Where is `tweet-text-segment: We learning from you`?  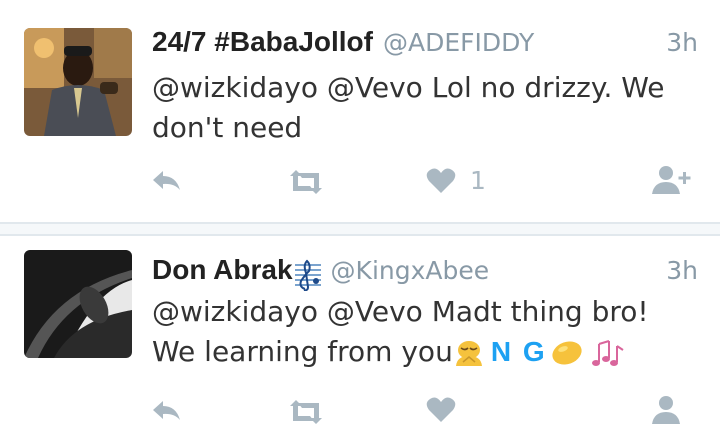 tweet-text-segment: We learning from you is located at coordinates (302, 351).